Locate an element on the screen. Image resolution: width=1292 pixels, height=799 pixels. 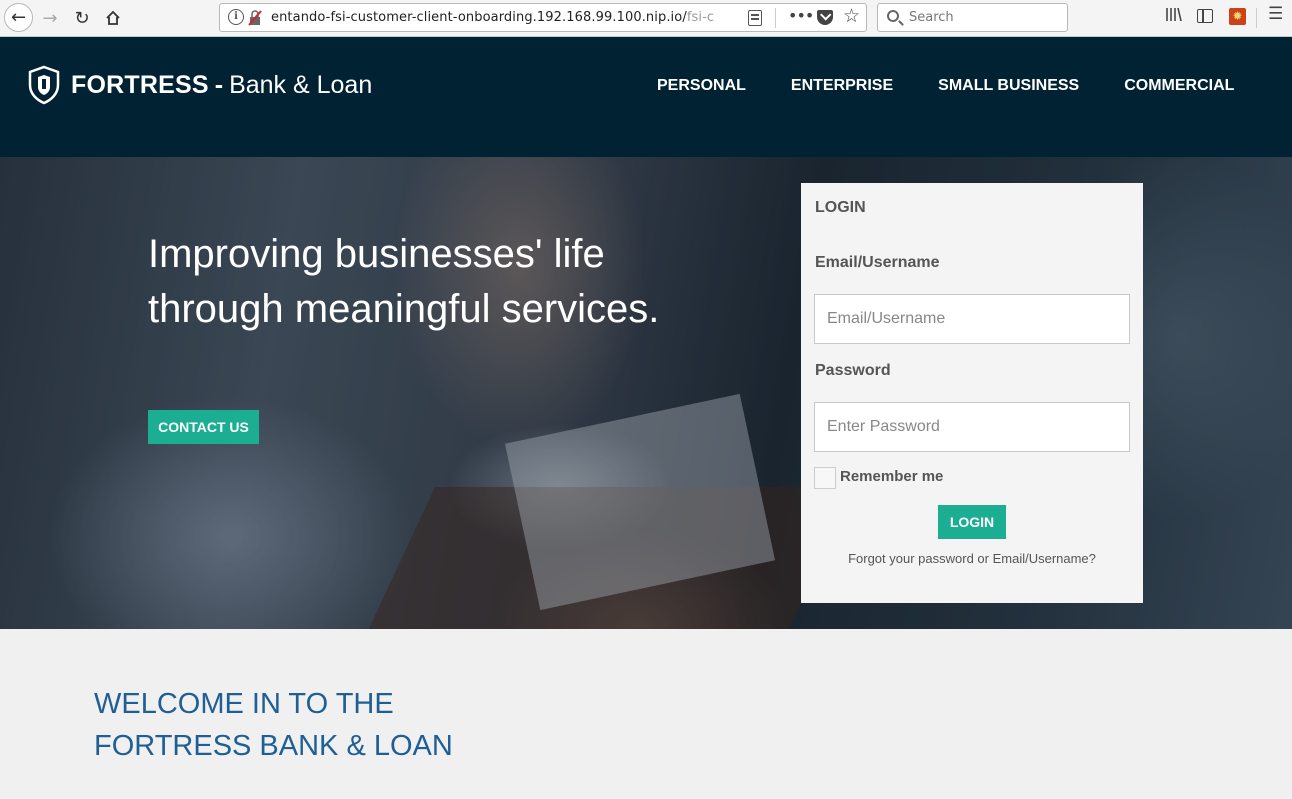
reader-view-icon is located at coordinates (755, 18).